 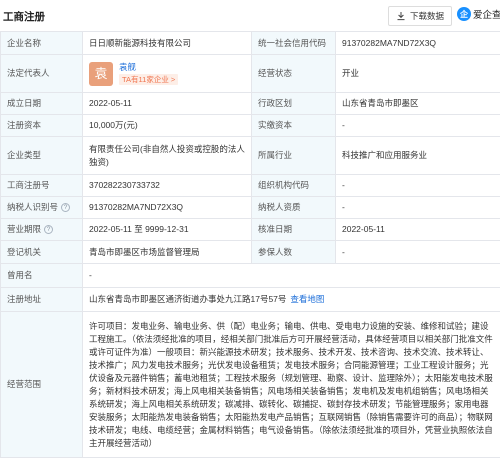 What do you see at coordinates (291, 275) in the screenshot?
I see `former-name-value: -` at bounding box center [291, 275].